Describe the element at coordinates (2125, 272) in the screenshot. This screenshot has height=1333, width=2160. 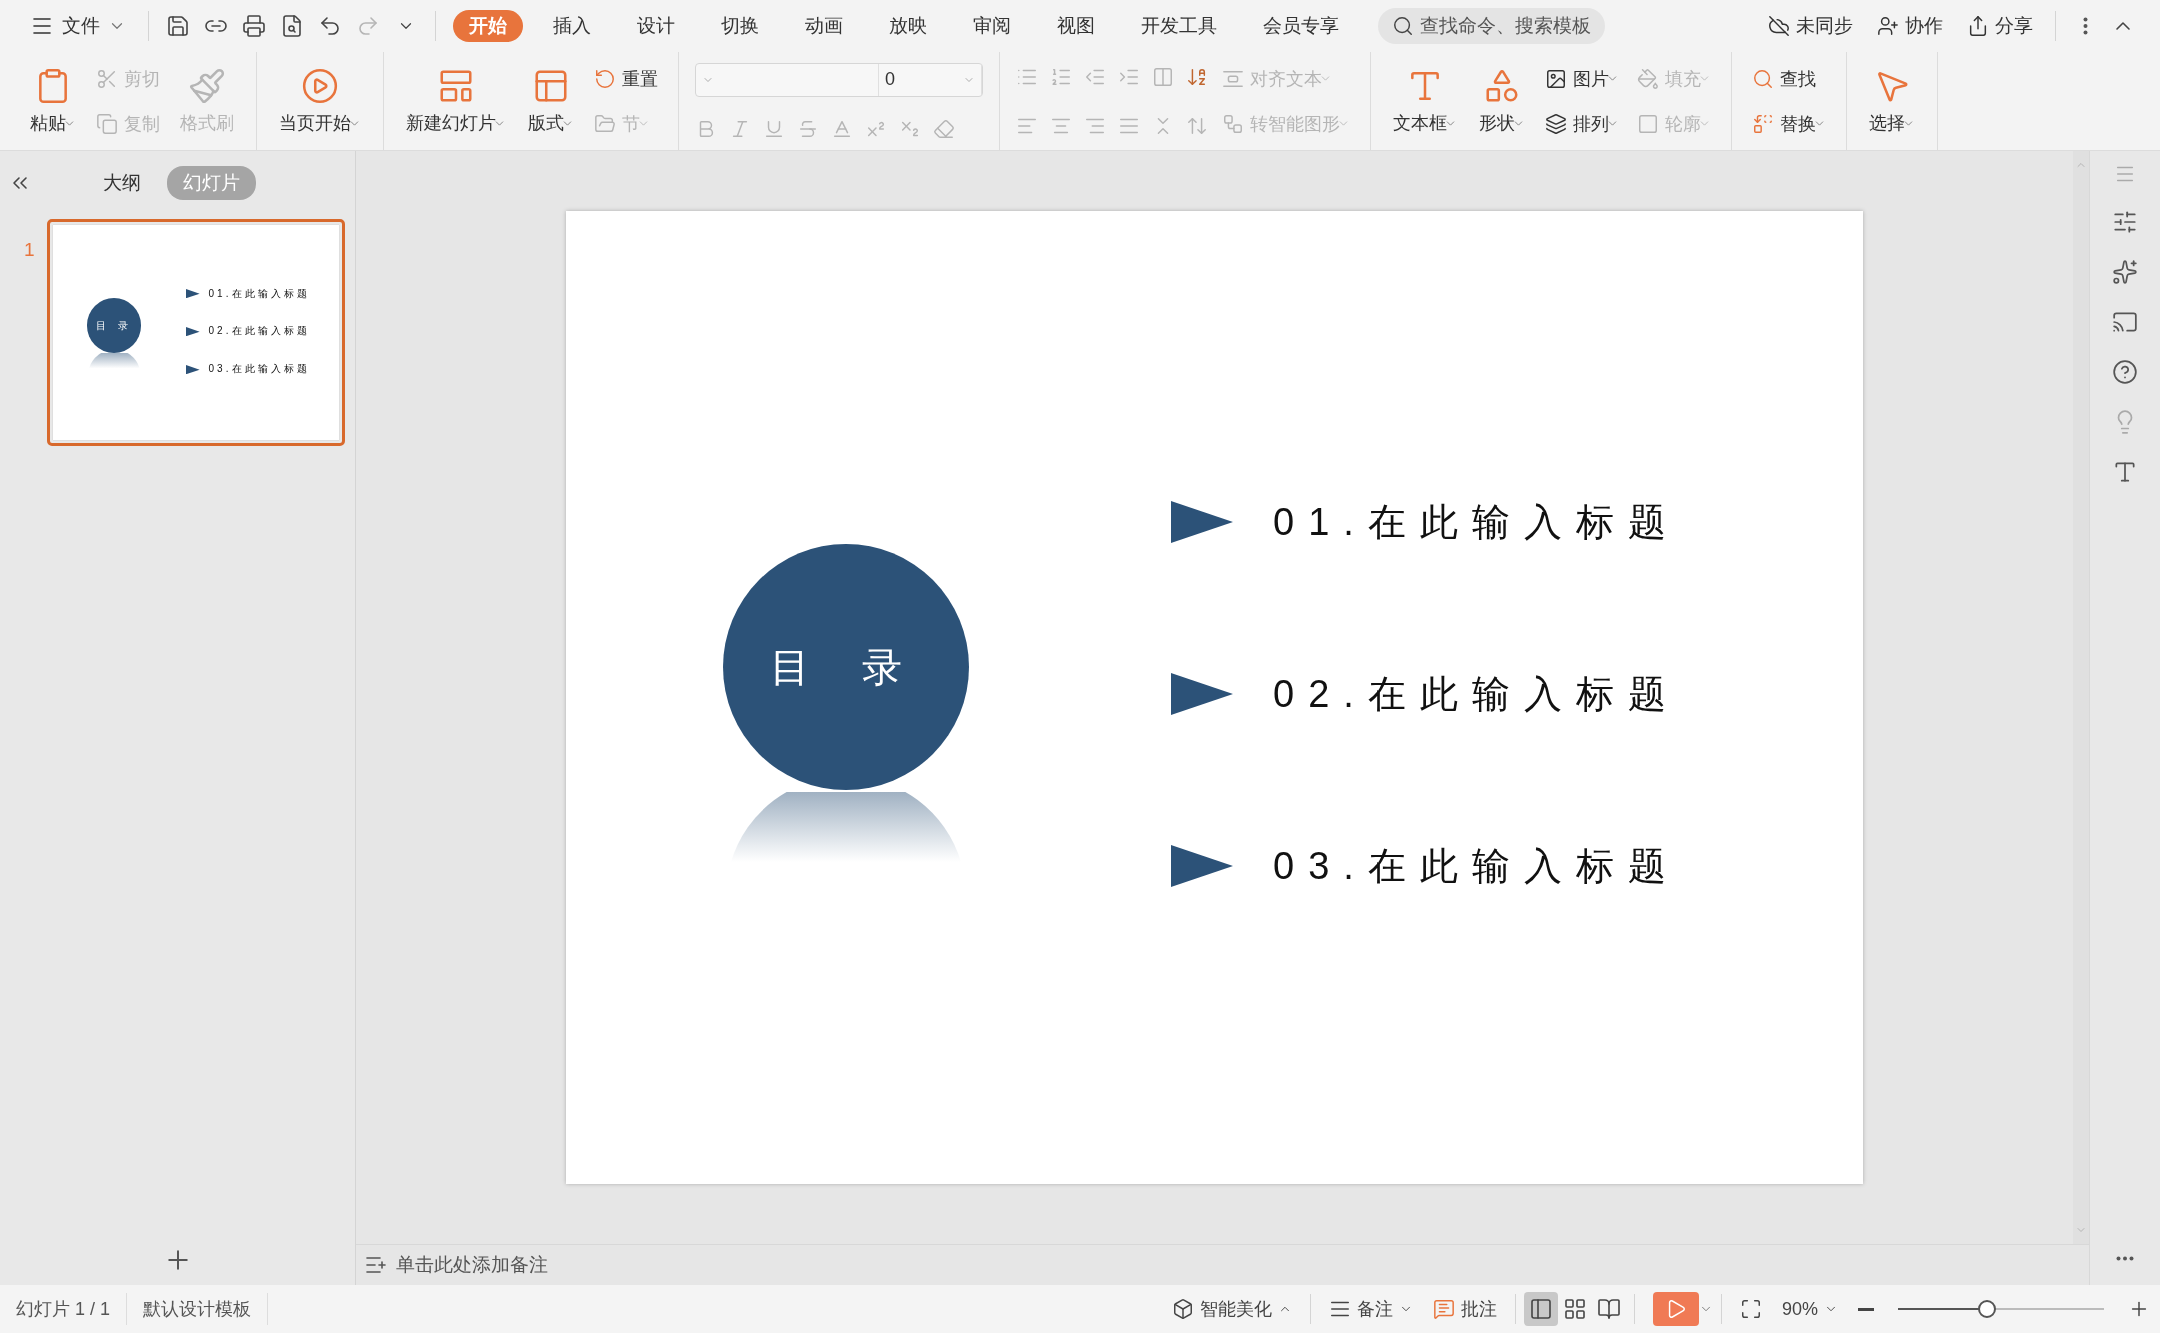
I see `star-icon` at that location.